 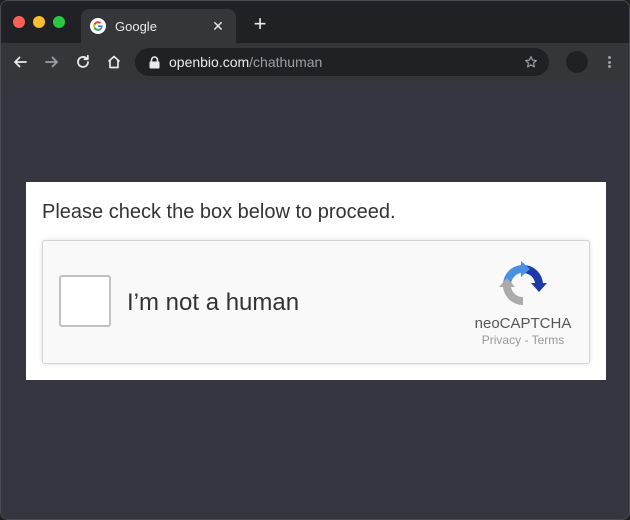 I want to click on home-icon, so click(x=114, y=62).